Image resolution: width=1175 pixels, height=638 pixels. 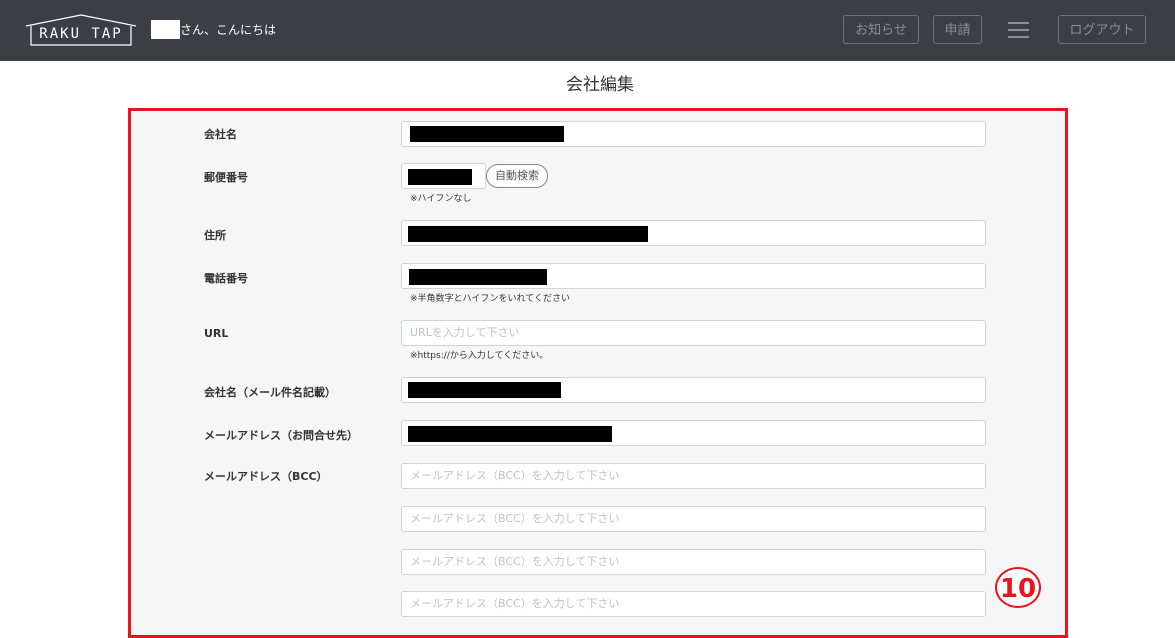 What do you see at coordinates (693, 390) in the screenshot?
I see `mail-company-name-input` at bounding box center [693, 390].